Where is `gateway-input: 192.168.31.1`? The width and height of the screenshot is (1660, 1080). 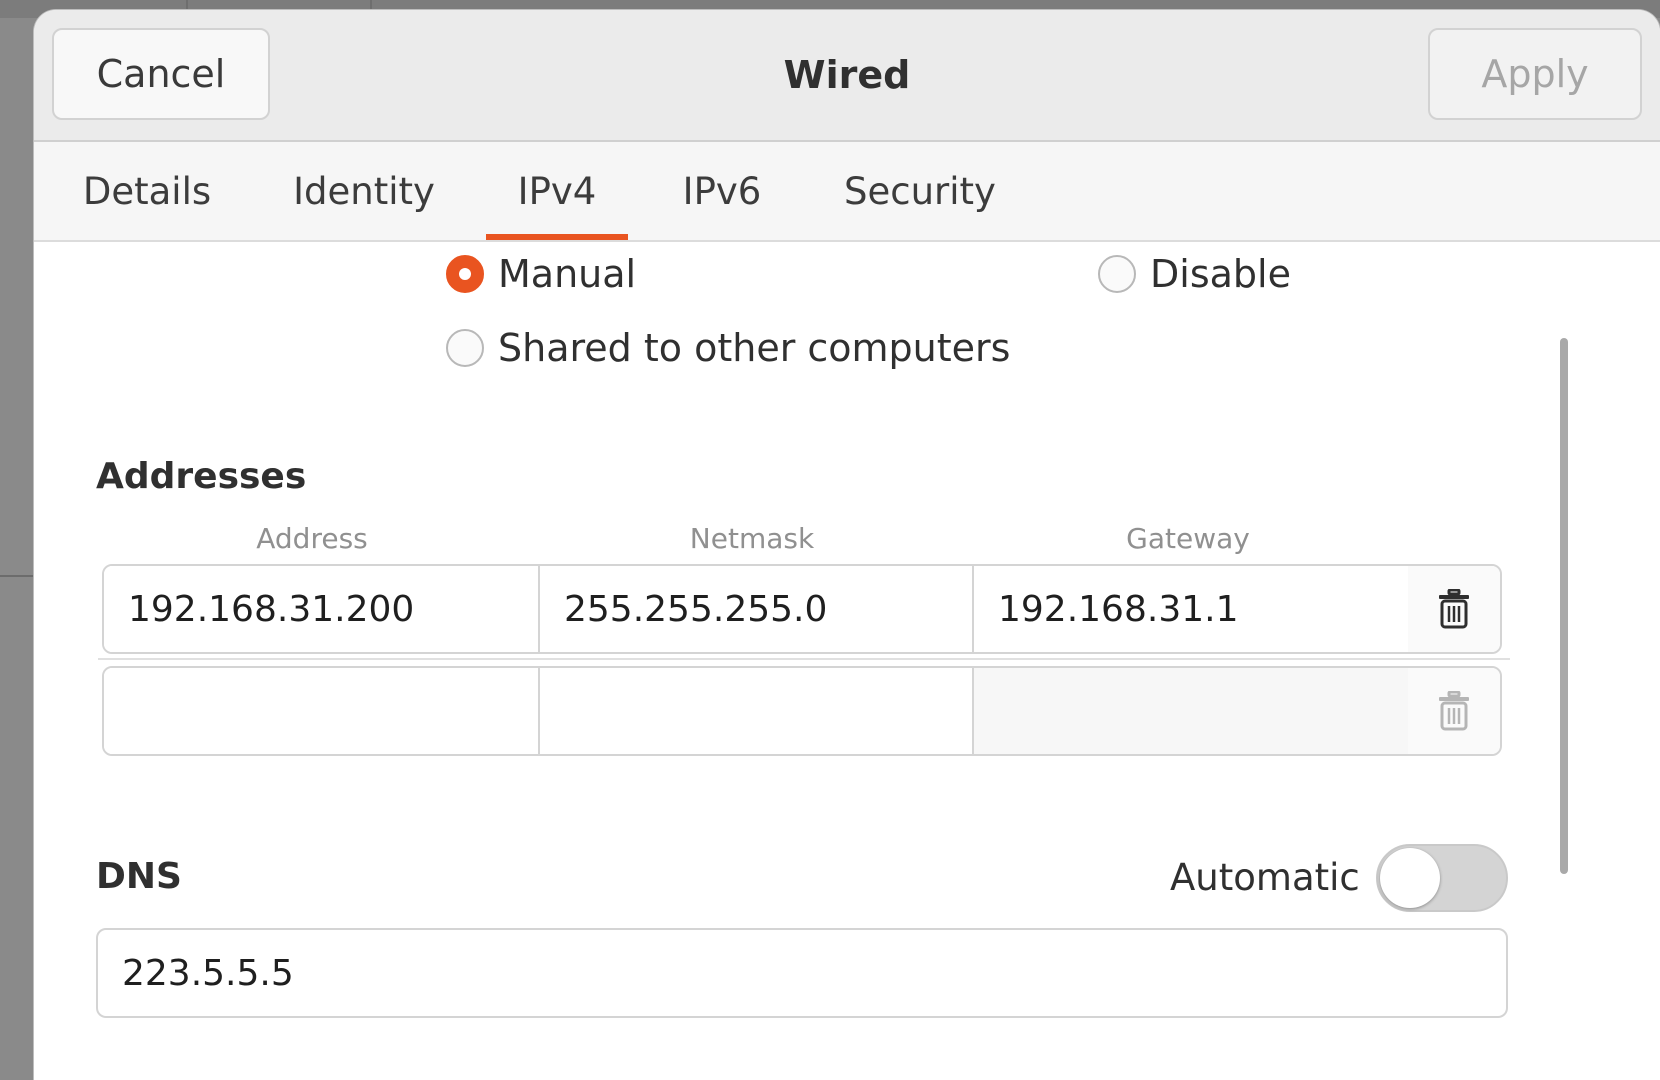 gateway-input: 192.168.31.1 is located at coordinates (1192, 609).